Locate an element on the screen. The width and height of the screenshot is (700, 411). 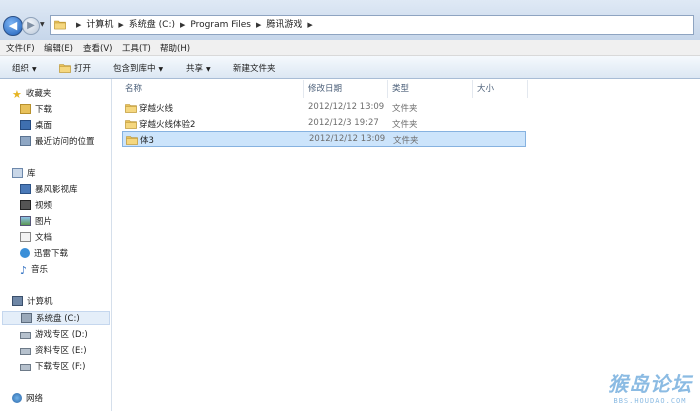
computer-icon is located at coordinates (17, 301).